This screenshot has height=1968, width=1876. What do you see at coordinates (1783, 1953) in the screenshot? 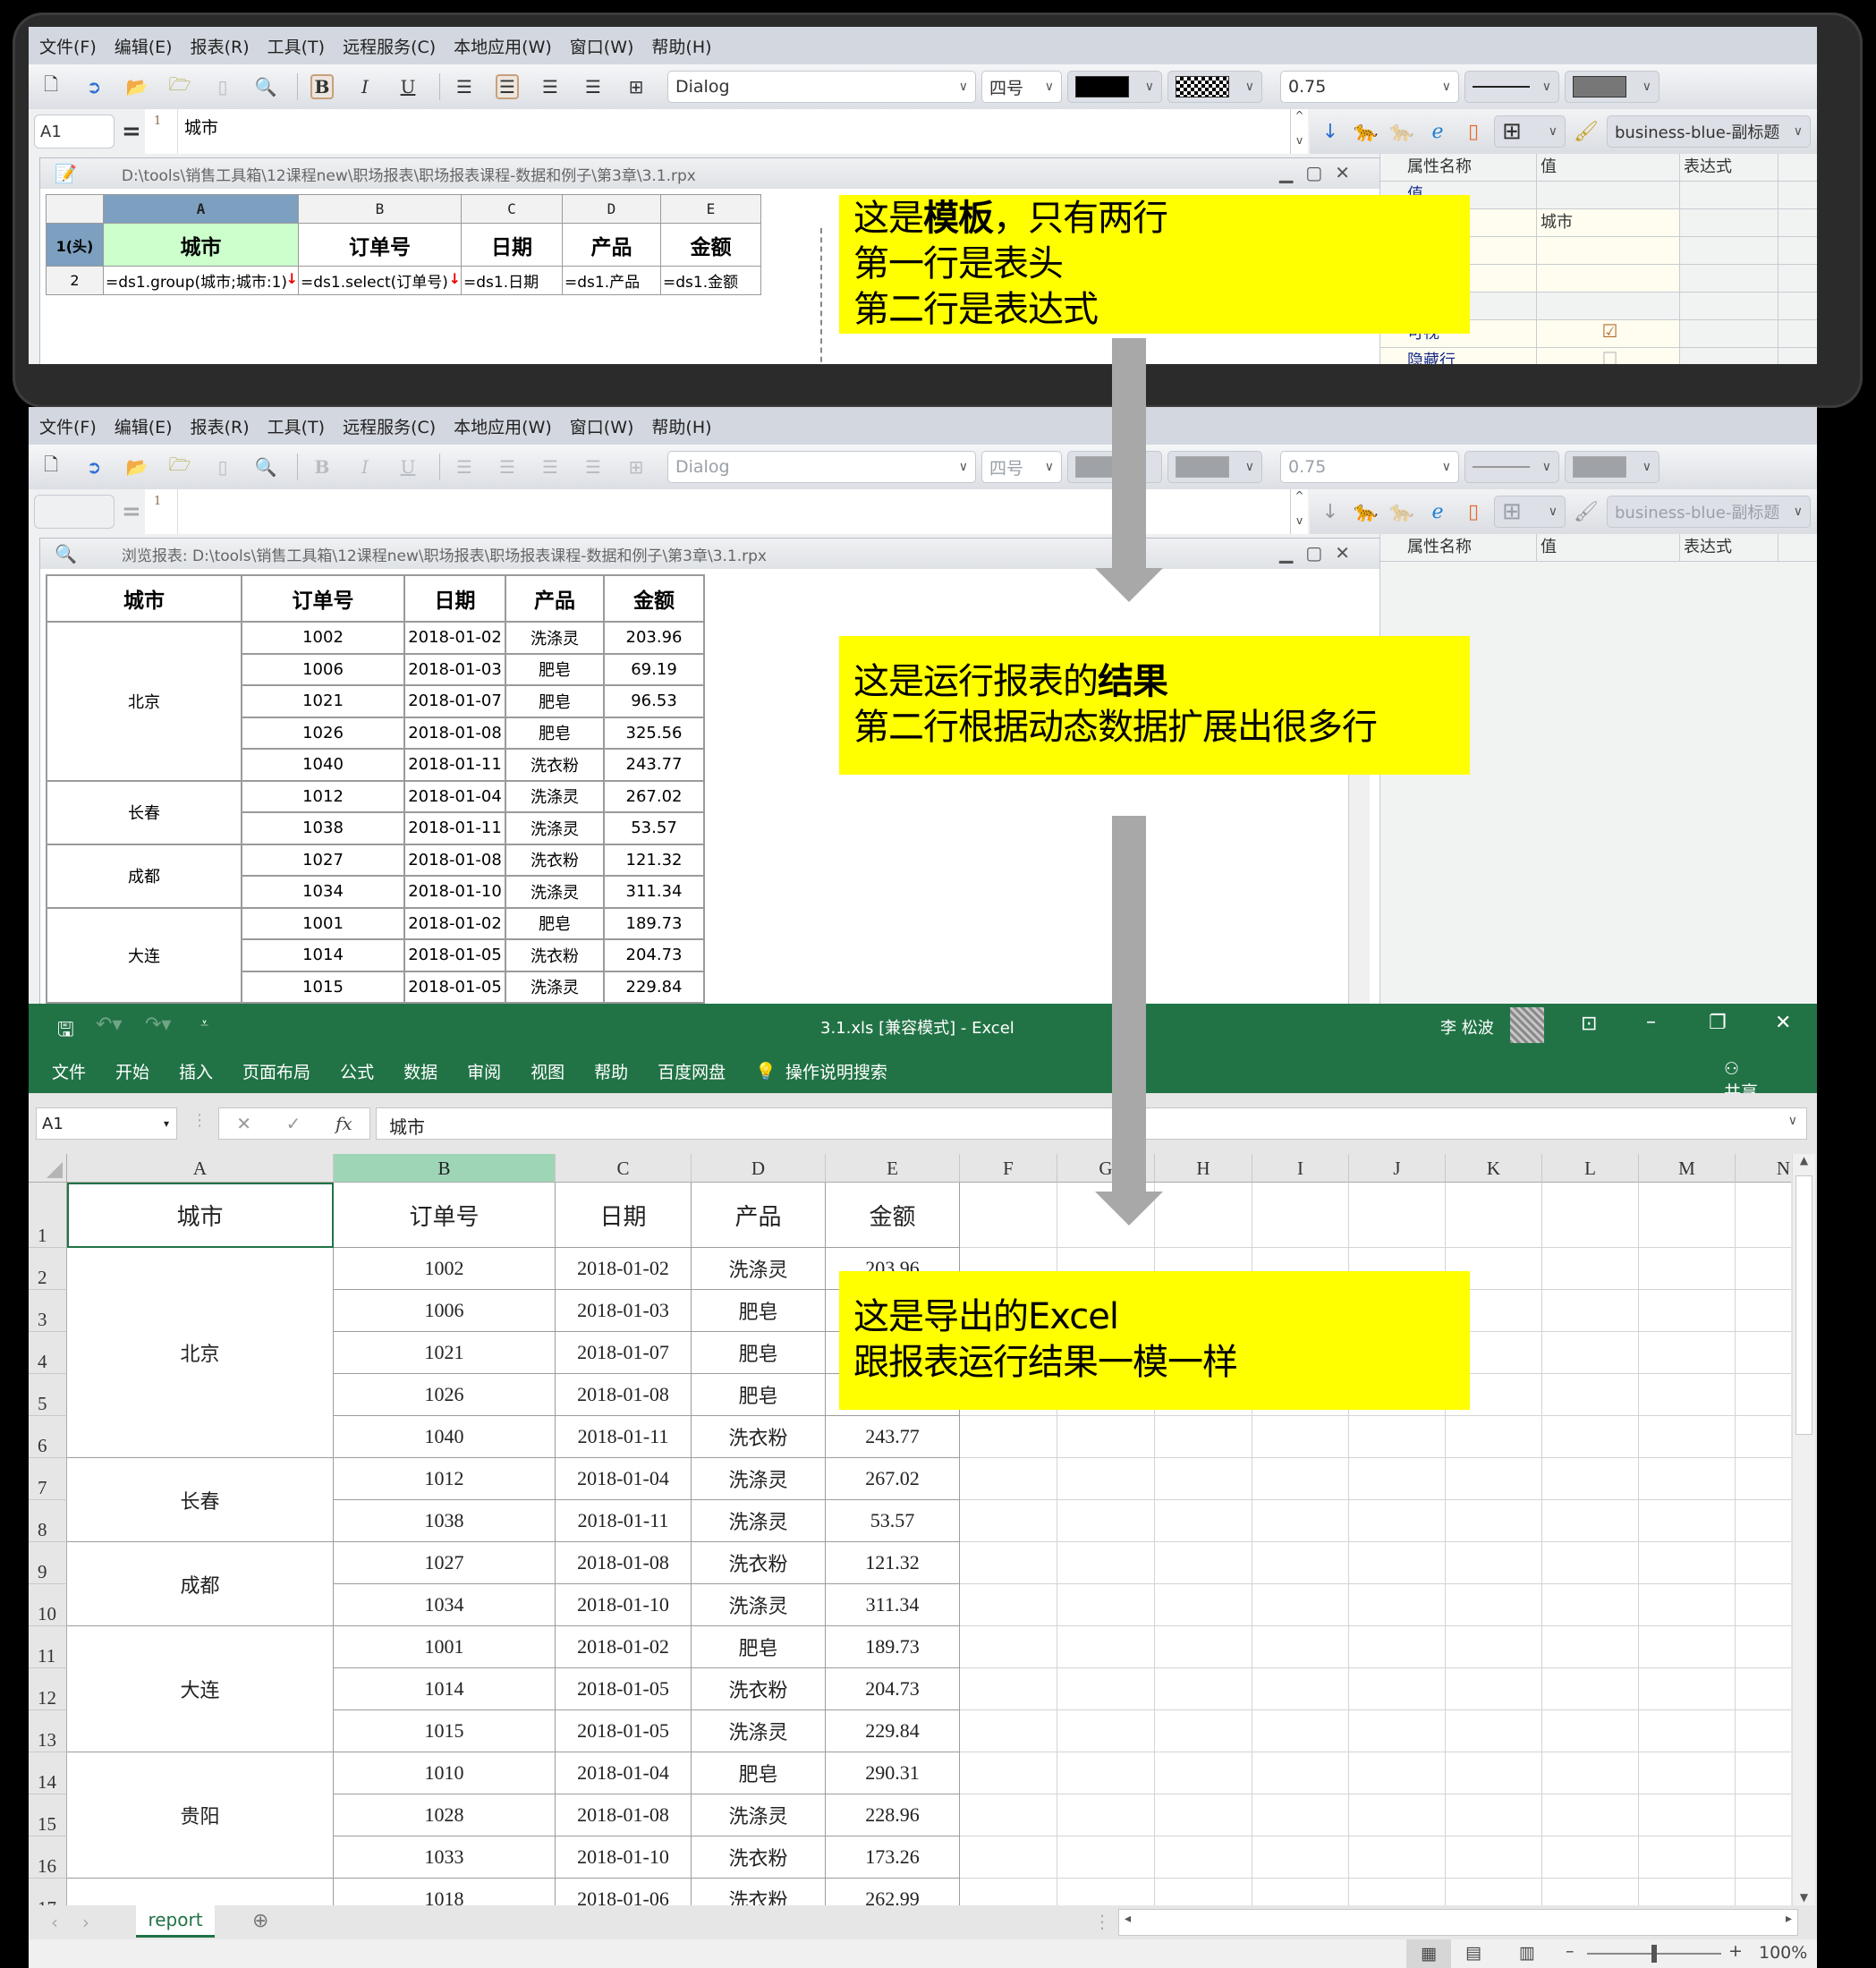
I see `zoom-level: 100%` at bounding box center [1783, 1953].